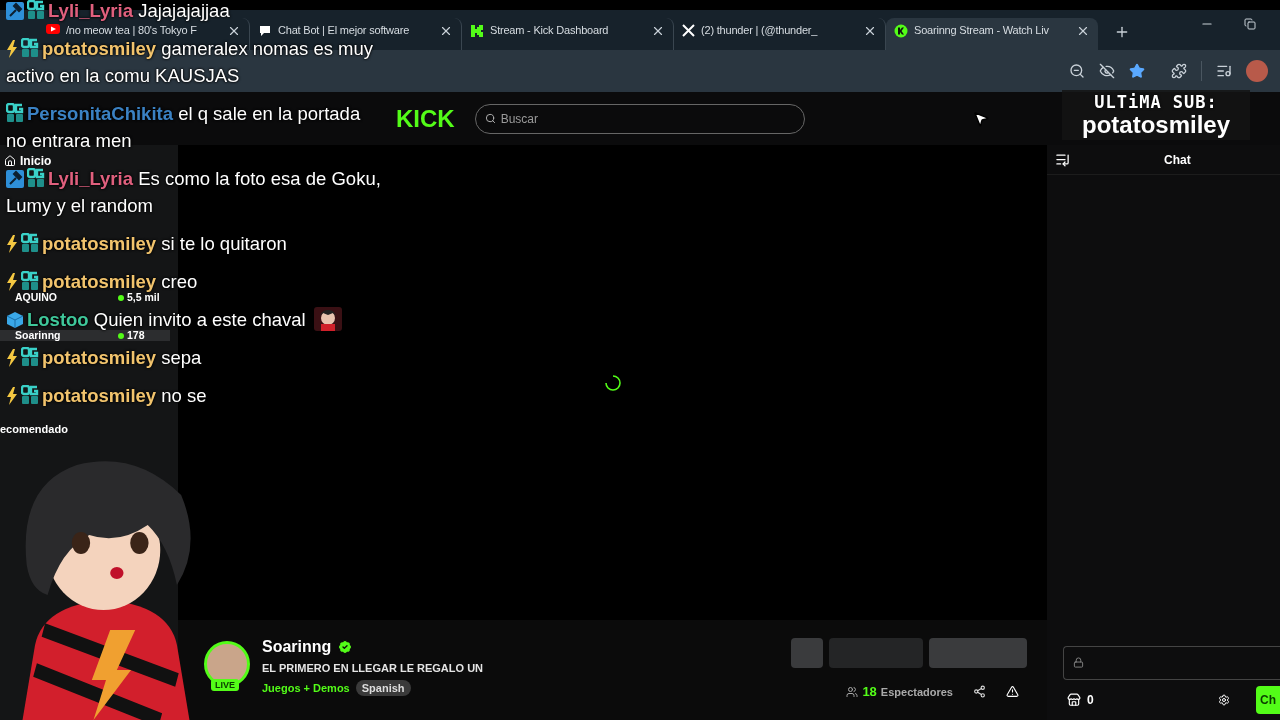 Image resolution: width=1280 pixels, height=720 pixels. What do you see at coordinates (191, 357) in the screenshot?
I see `chat-message: potatosmiley sepa` at bounding box center [191, 357].